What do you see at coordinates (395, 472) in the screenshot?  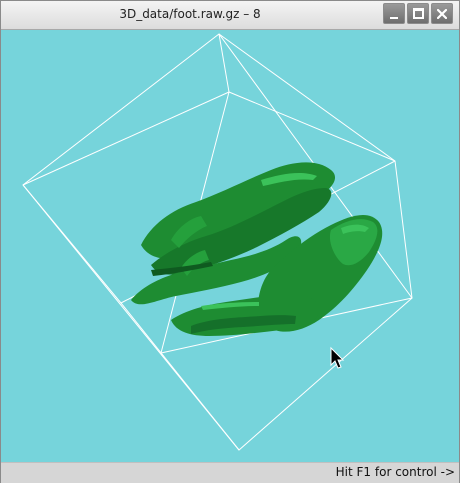 I see `status-hint: Hit F1 for control ->` at bounding box center [395, 472].